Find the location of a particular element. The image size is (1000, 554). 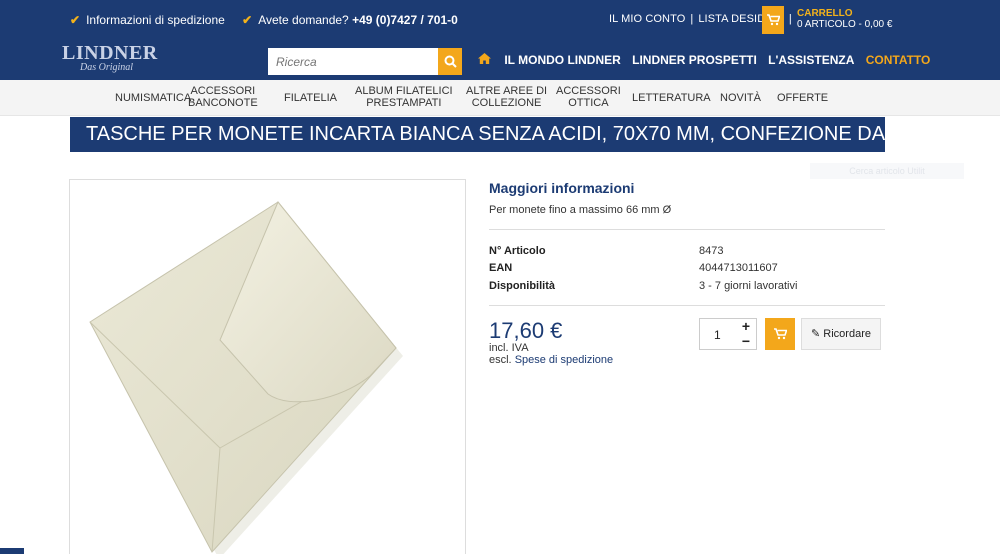

minus-icon: − is located at coordinates (746, 341).